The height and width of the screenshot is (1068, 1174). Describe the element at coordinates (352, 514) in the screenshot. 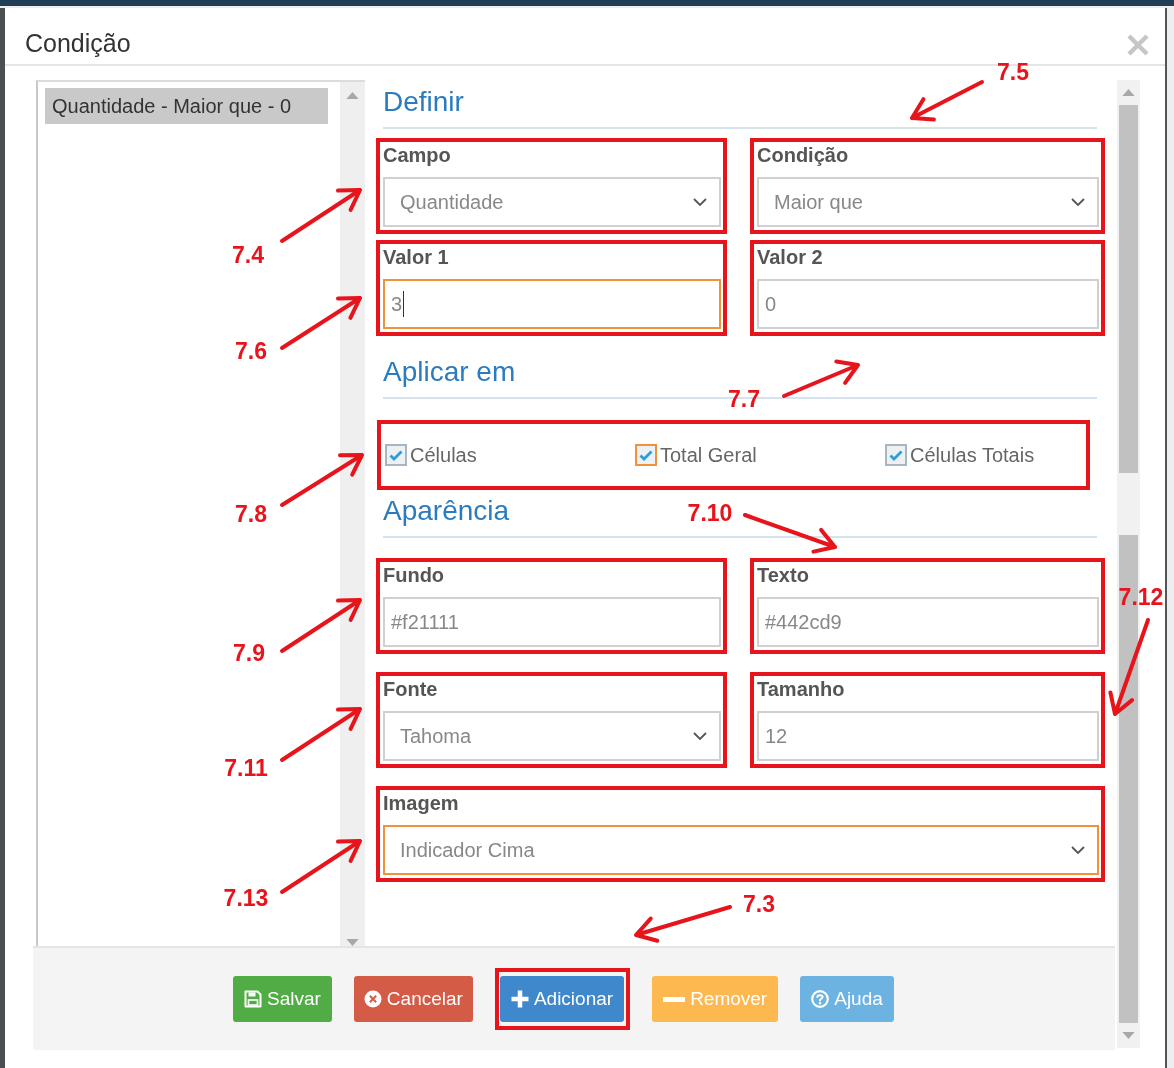

I see `scrollbar` at that location.